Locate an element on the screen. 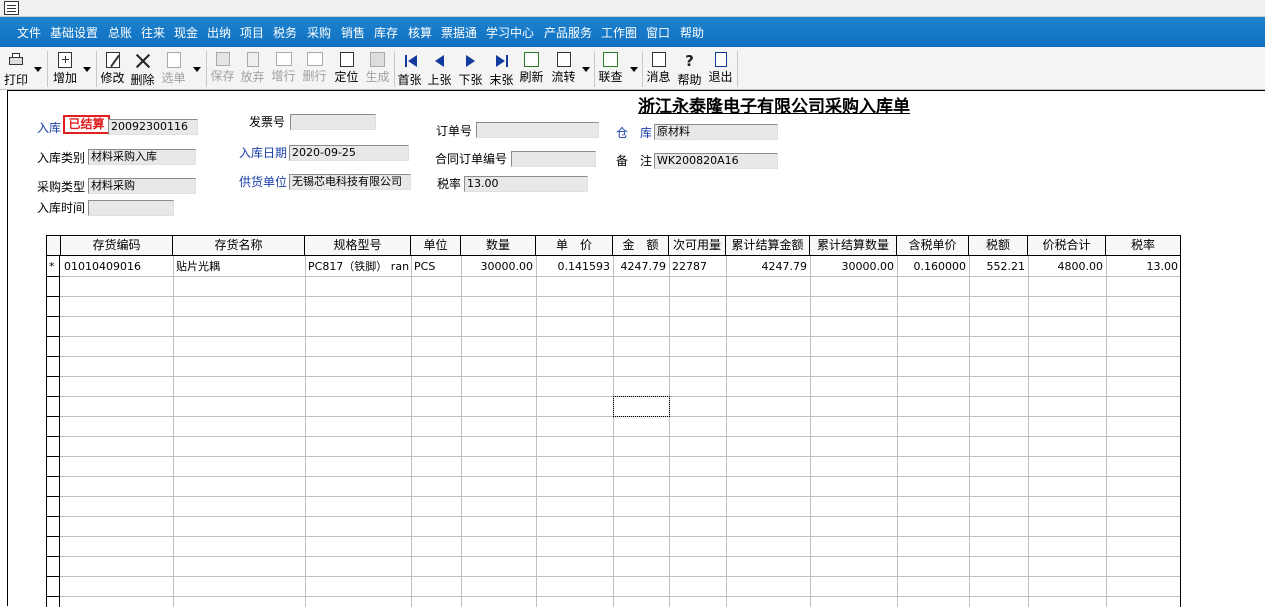 The image size is (1265, 607). flow-dropdown-icon is located at coordinates (586, 69).